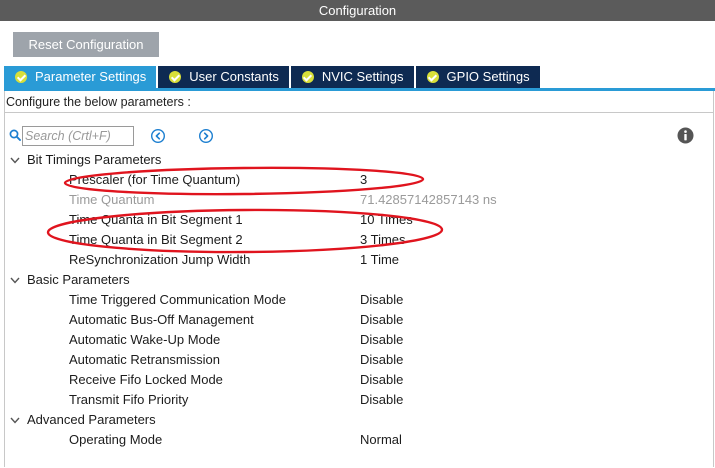  I want to click on param-value: 3, so click(363, 180).